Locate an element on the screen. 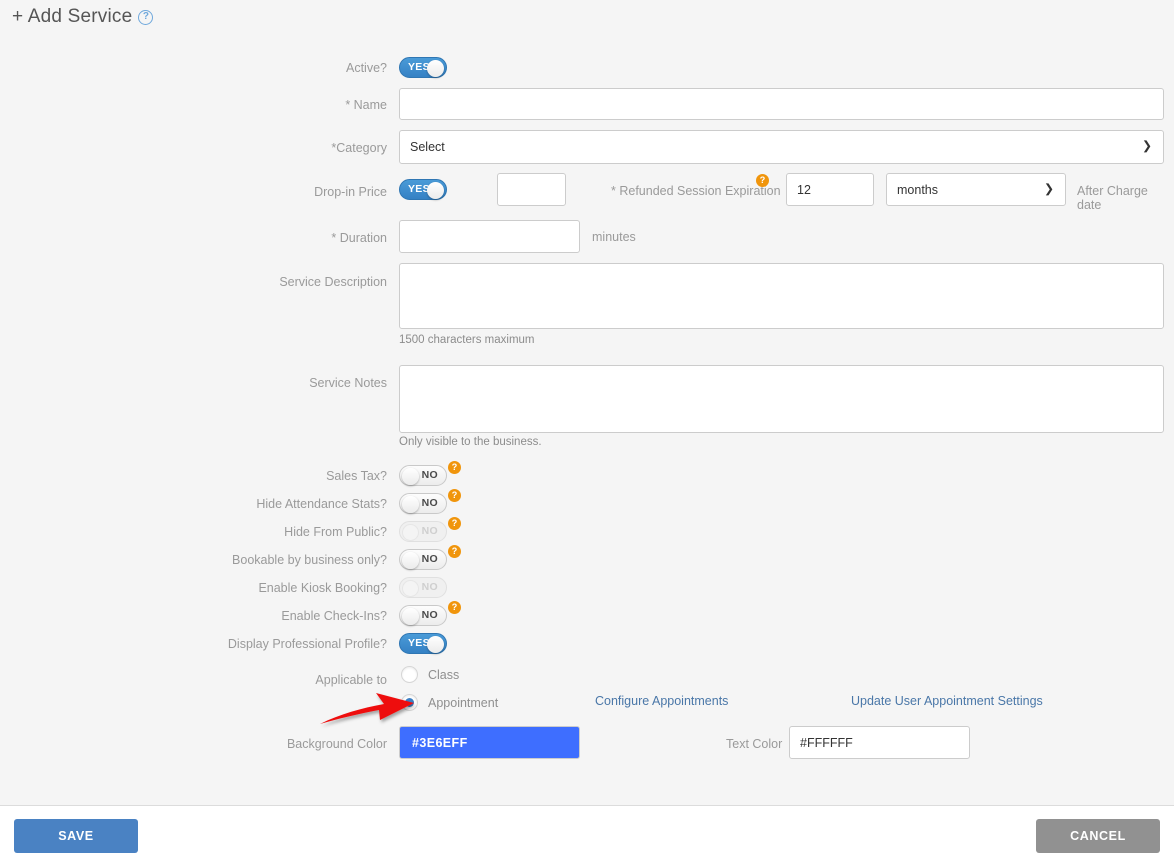 The height and width of the screenshot is (863, 1174). refunded-unit-select-wrap: months ❯ is located at coordinates (976, 189).